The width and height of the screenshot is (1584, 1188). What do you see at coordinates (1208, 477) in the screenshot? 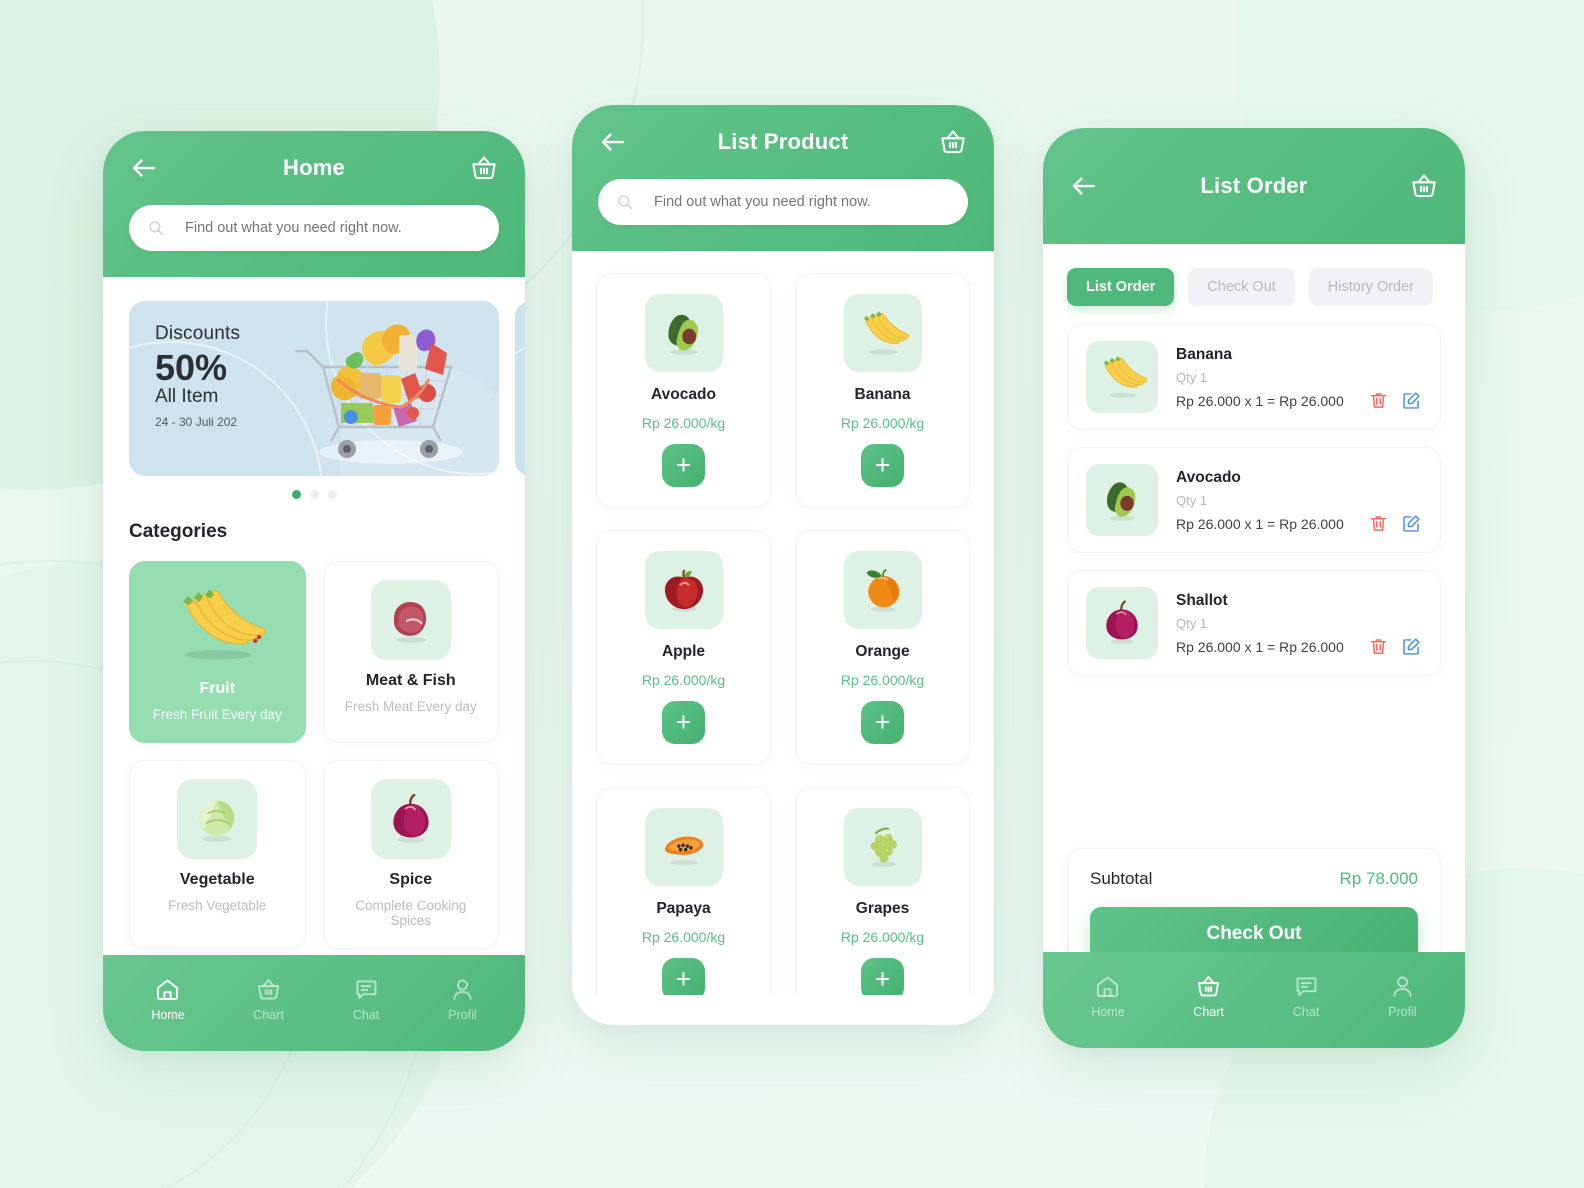
I see `order-item-name: Avocado` at bounding box center [1208, 477].